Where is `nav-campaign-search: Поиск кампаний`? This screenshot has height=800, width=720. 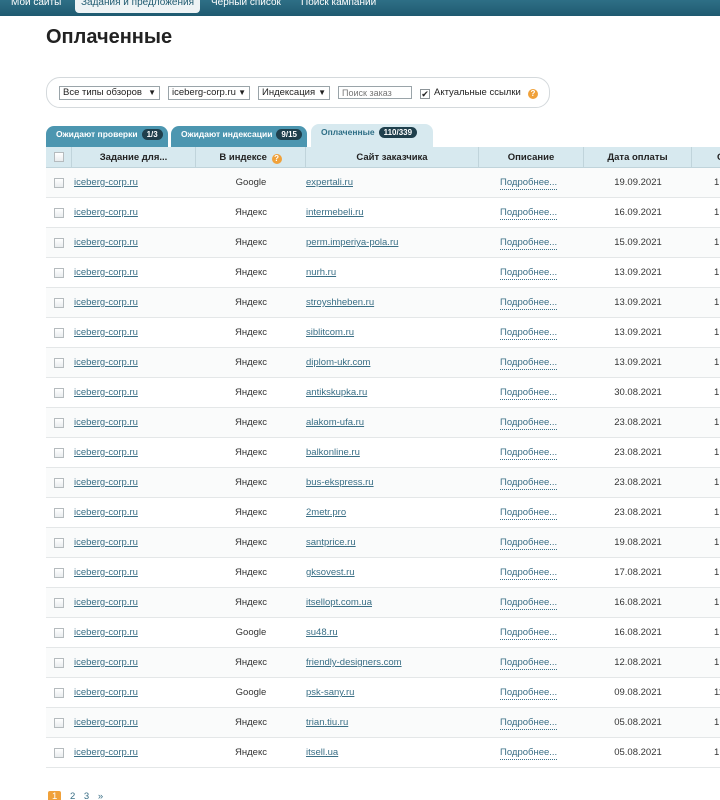 nav-campaign-search: Поиск кампаний is located at coordinates (338, 6).